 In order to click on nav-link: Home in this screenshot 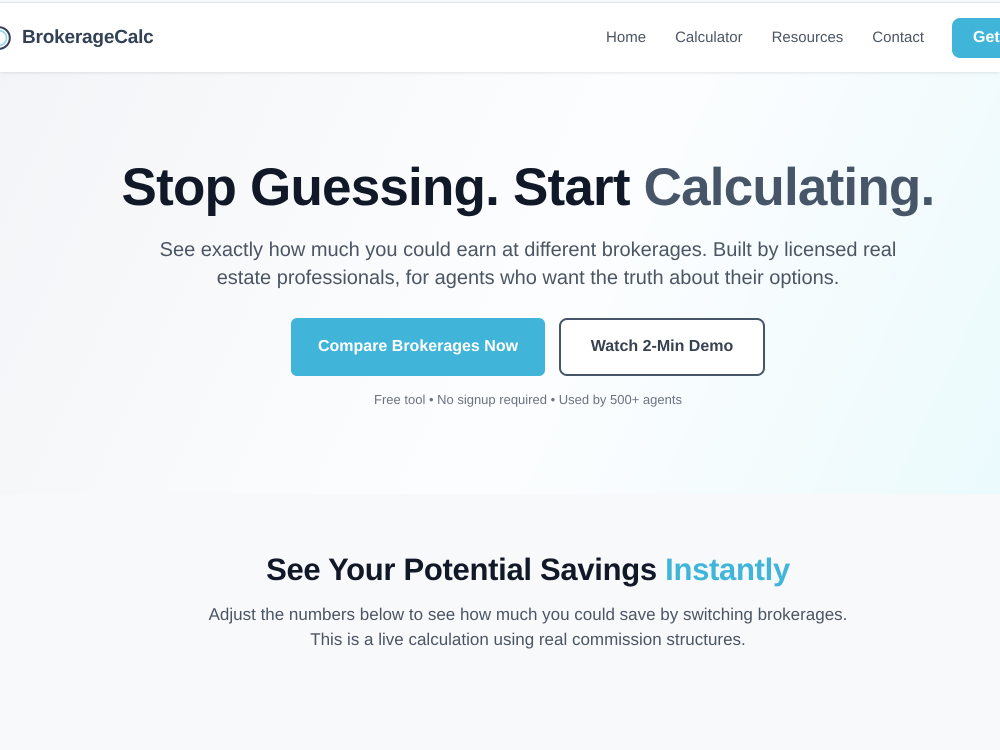, I will do `click(626, 37)`.